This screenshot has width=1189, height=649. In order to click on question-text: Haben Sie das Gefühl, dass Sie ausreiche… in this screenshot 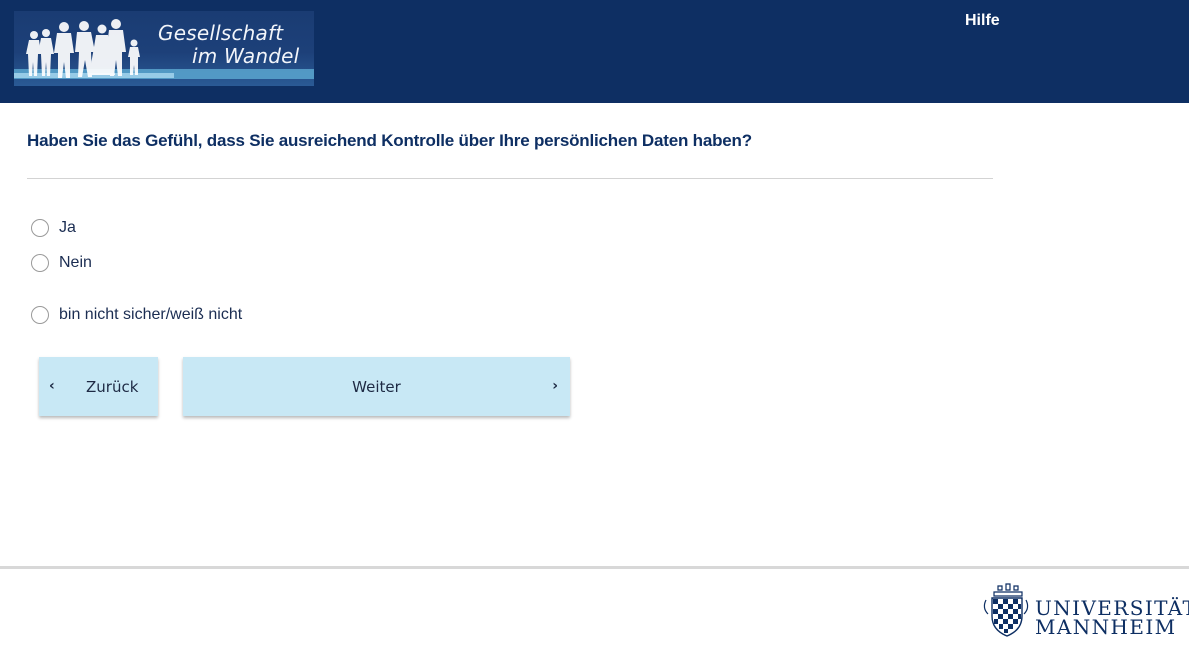, I will do `click(389, 140)`.